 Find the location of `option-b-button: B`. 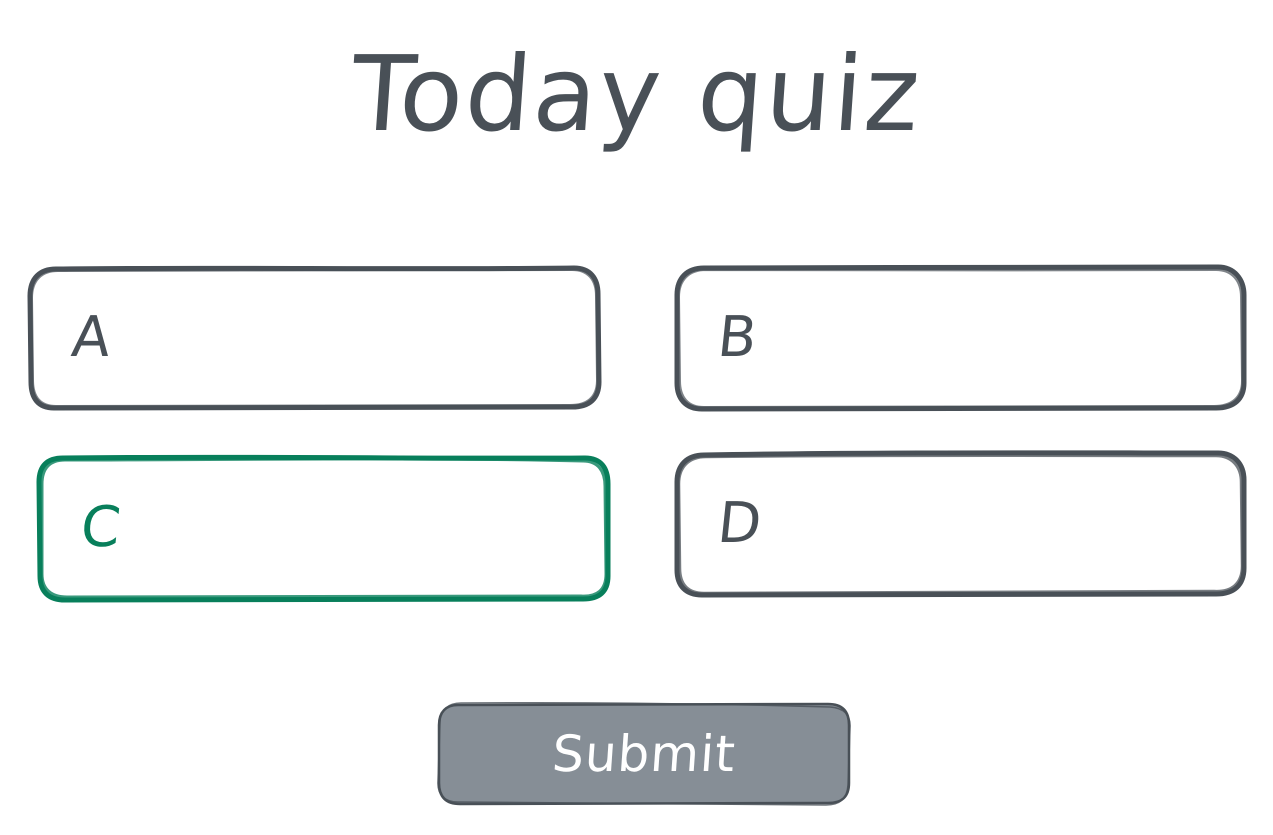

option-b-button: B is located at coordinates (960, 338).